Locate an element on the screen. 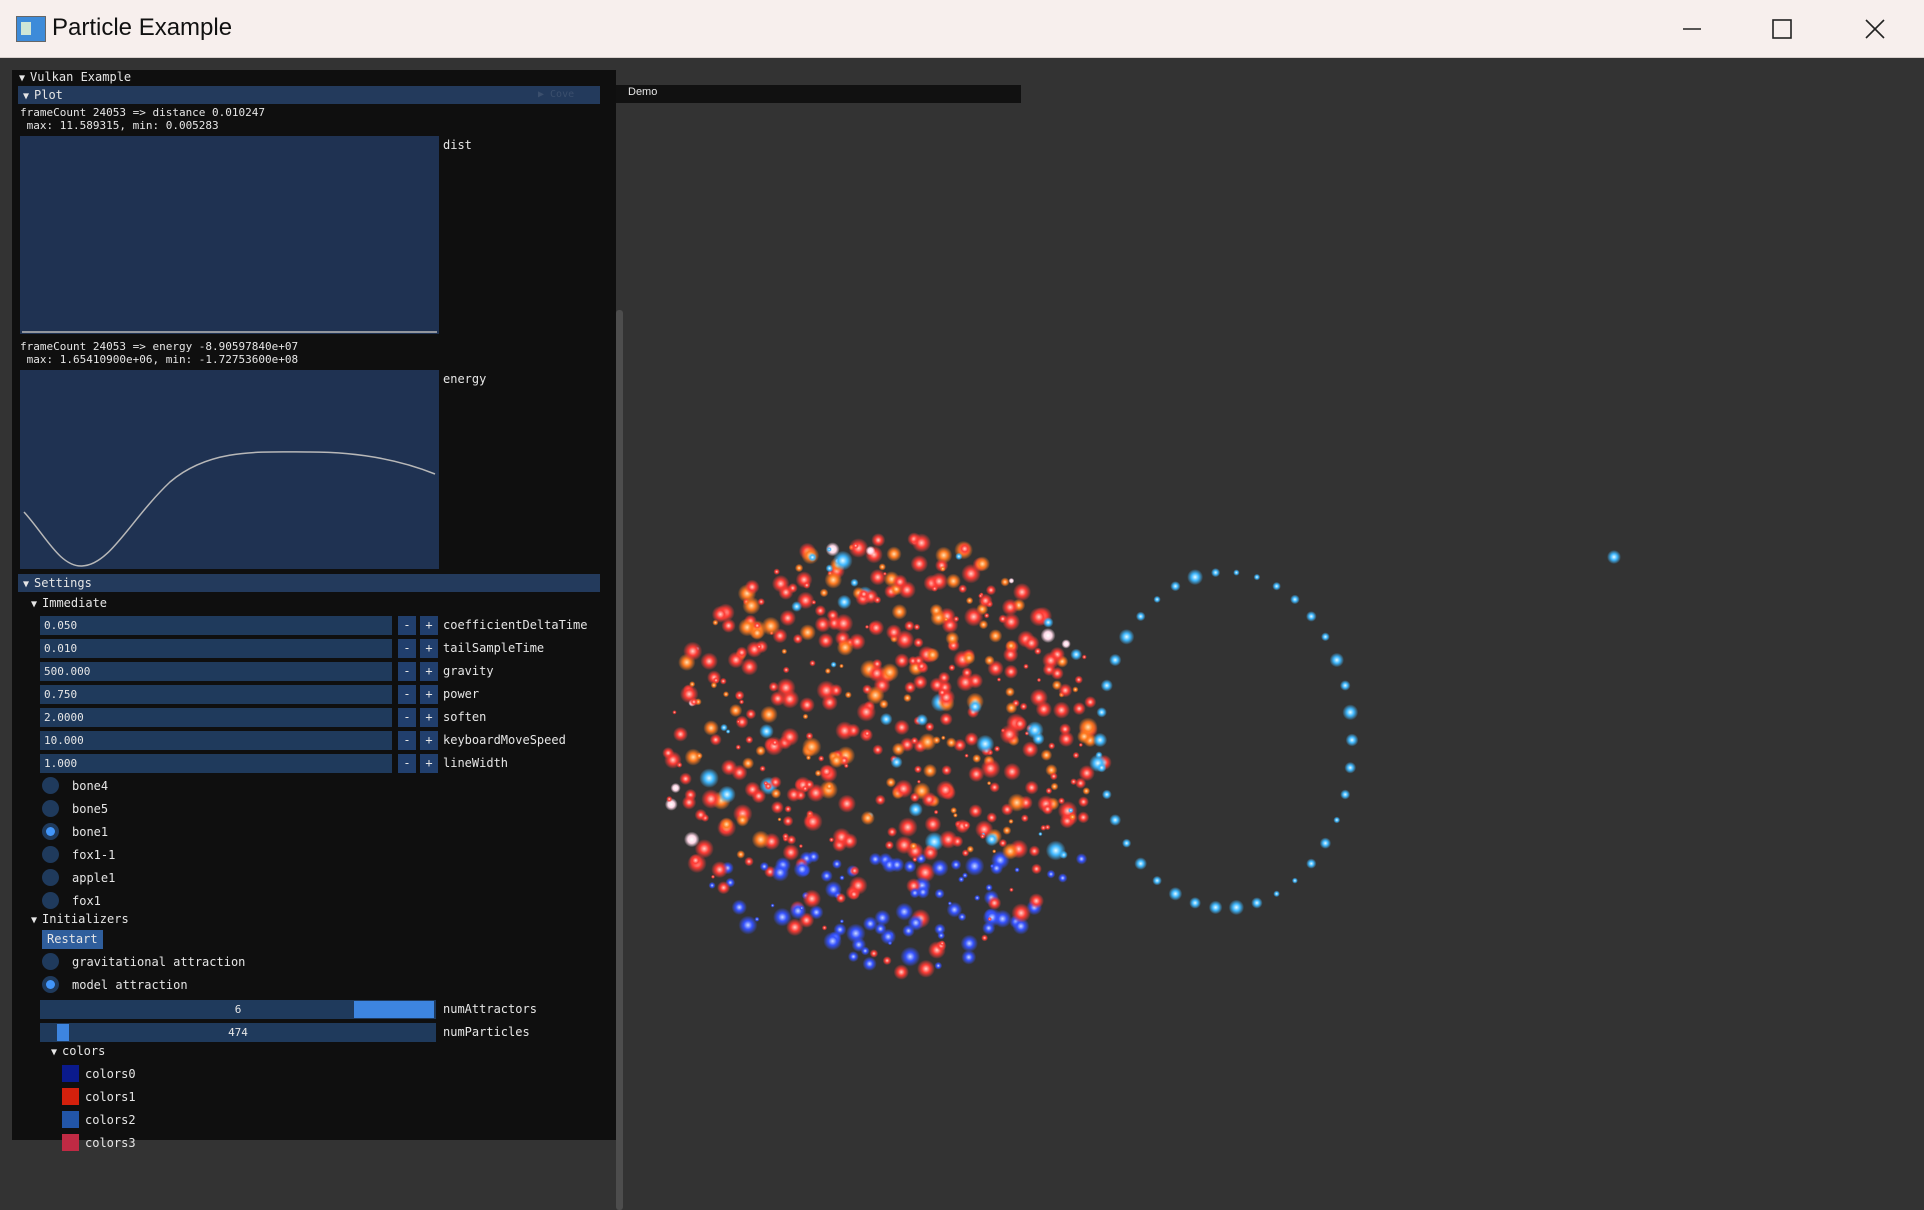 The width and height of the screenshot is (1924, 1210). energy-plot is located at coordinates (229, 469).